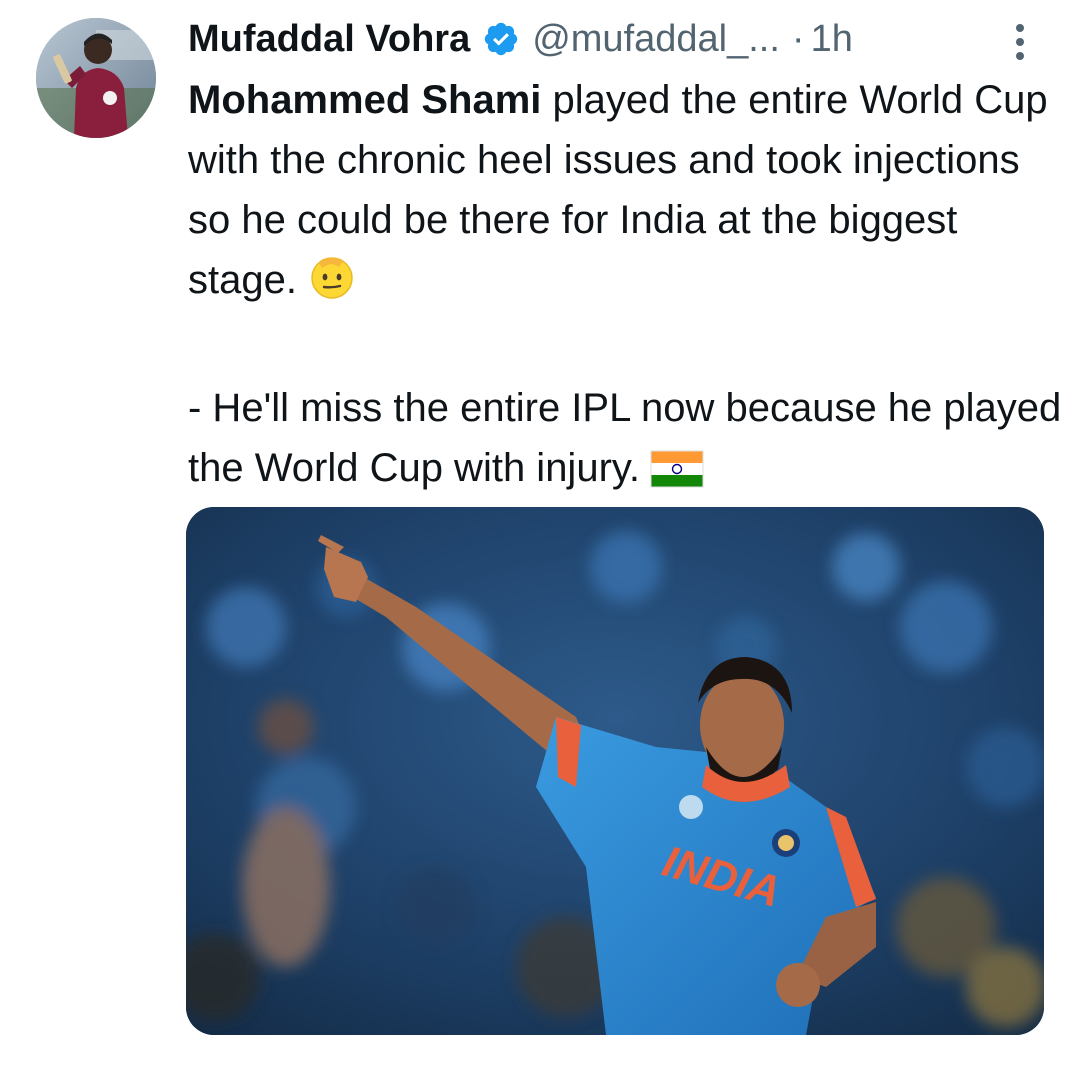  I want to click on verified-badge-icon, so click(501, 39).